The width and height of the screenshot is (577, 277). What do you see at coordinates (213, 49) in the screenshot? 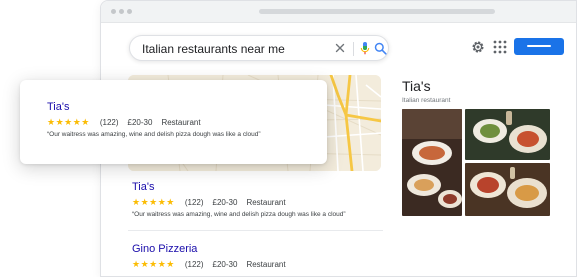
I see `search-input: Italian restaurants near me` at bounding box center [213, 49].